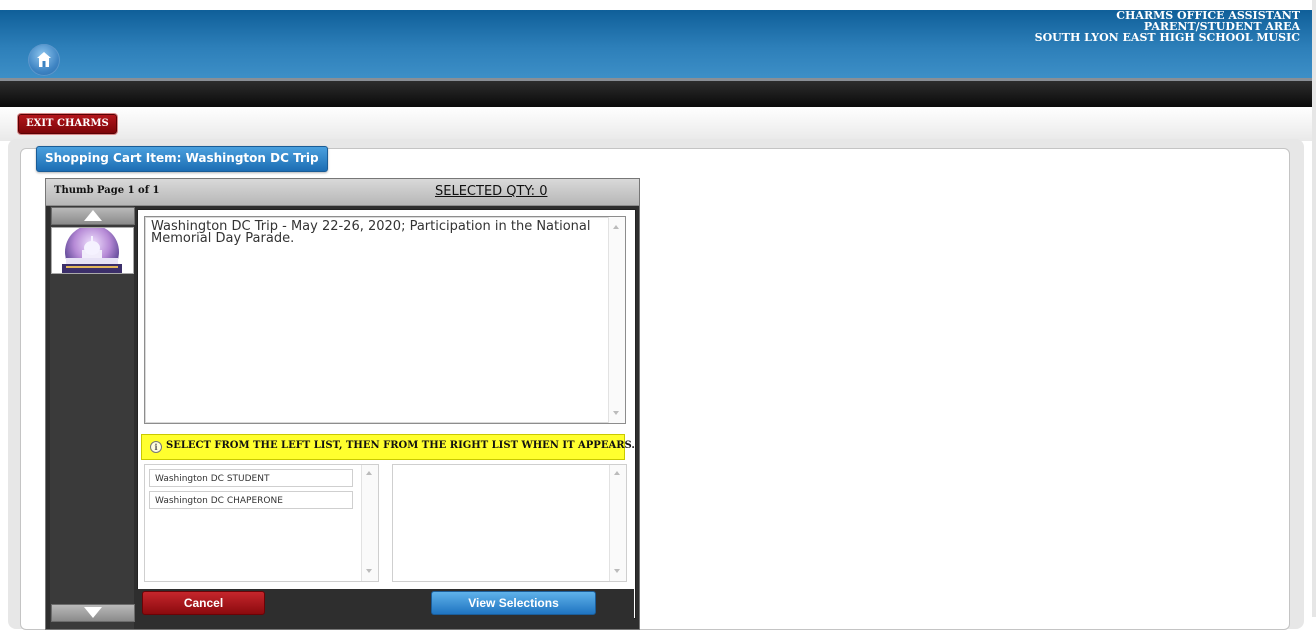  I want to click on thumb-scroll-down-button, so click(93, 613).